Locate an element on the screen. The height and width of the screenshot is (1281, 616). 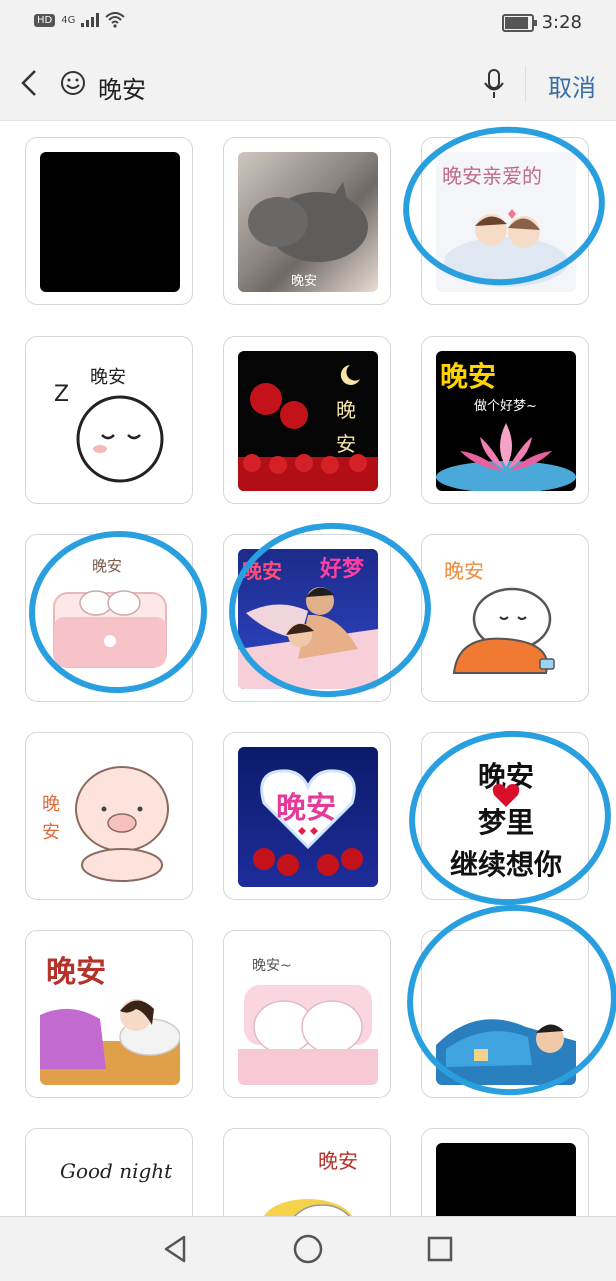
navigation-bar is located at coordinates (308, 1248).